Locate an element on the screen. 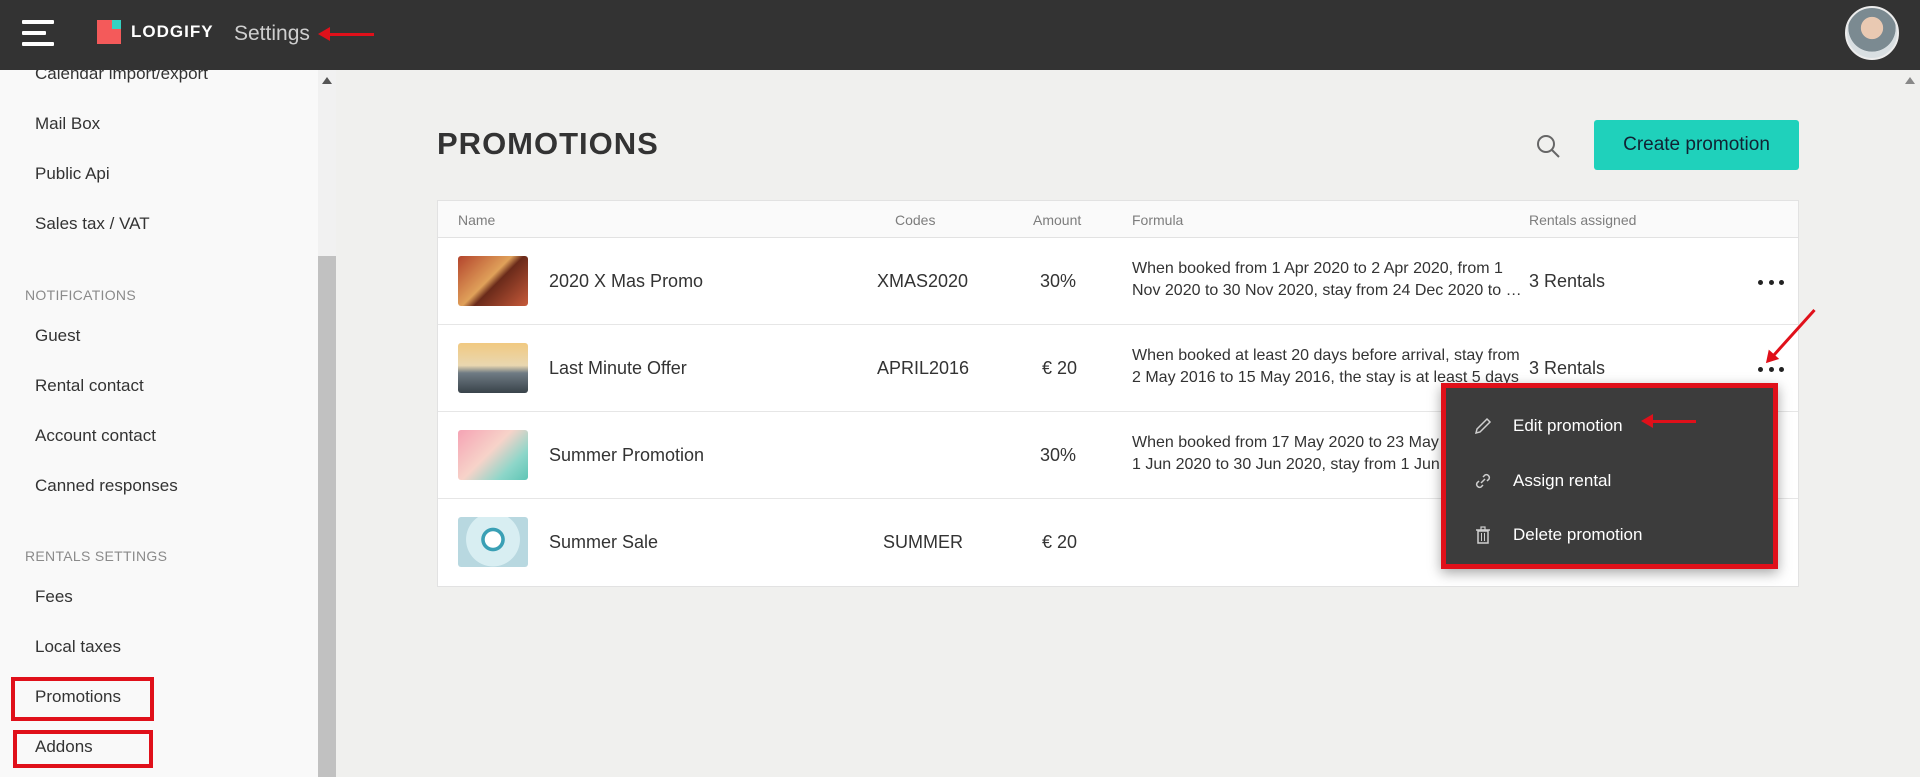 This screenshot has height=777, width=1920. assign-rental-menu-item: Assign rental is located at coordinates (1609, 481).